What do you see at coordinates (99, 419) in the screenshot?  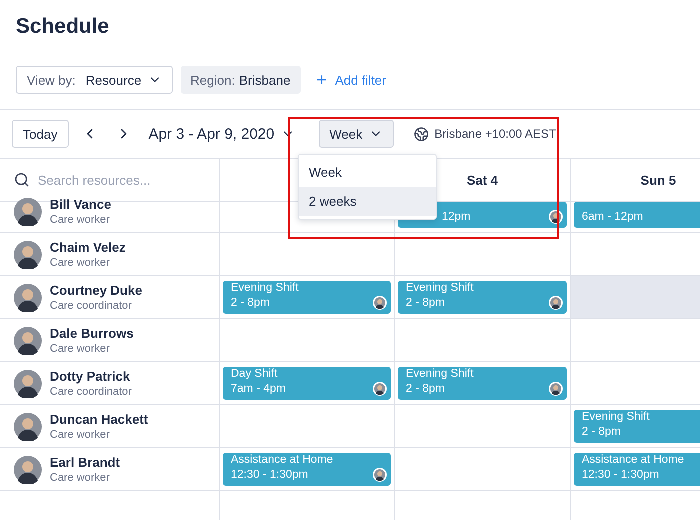 I see `resource-name: Duncan Hackett` at bounding box center [99, 419].